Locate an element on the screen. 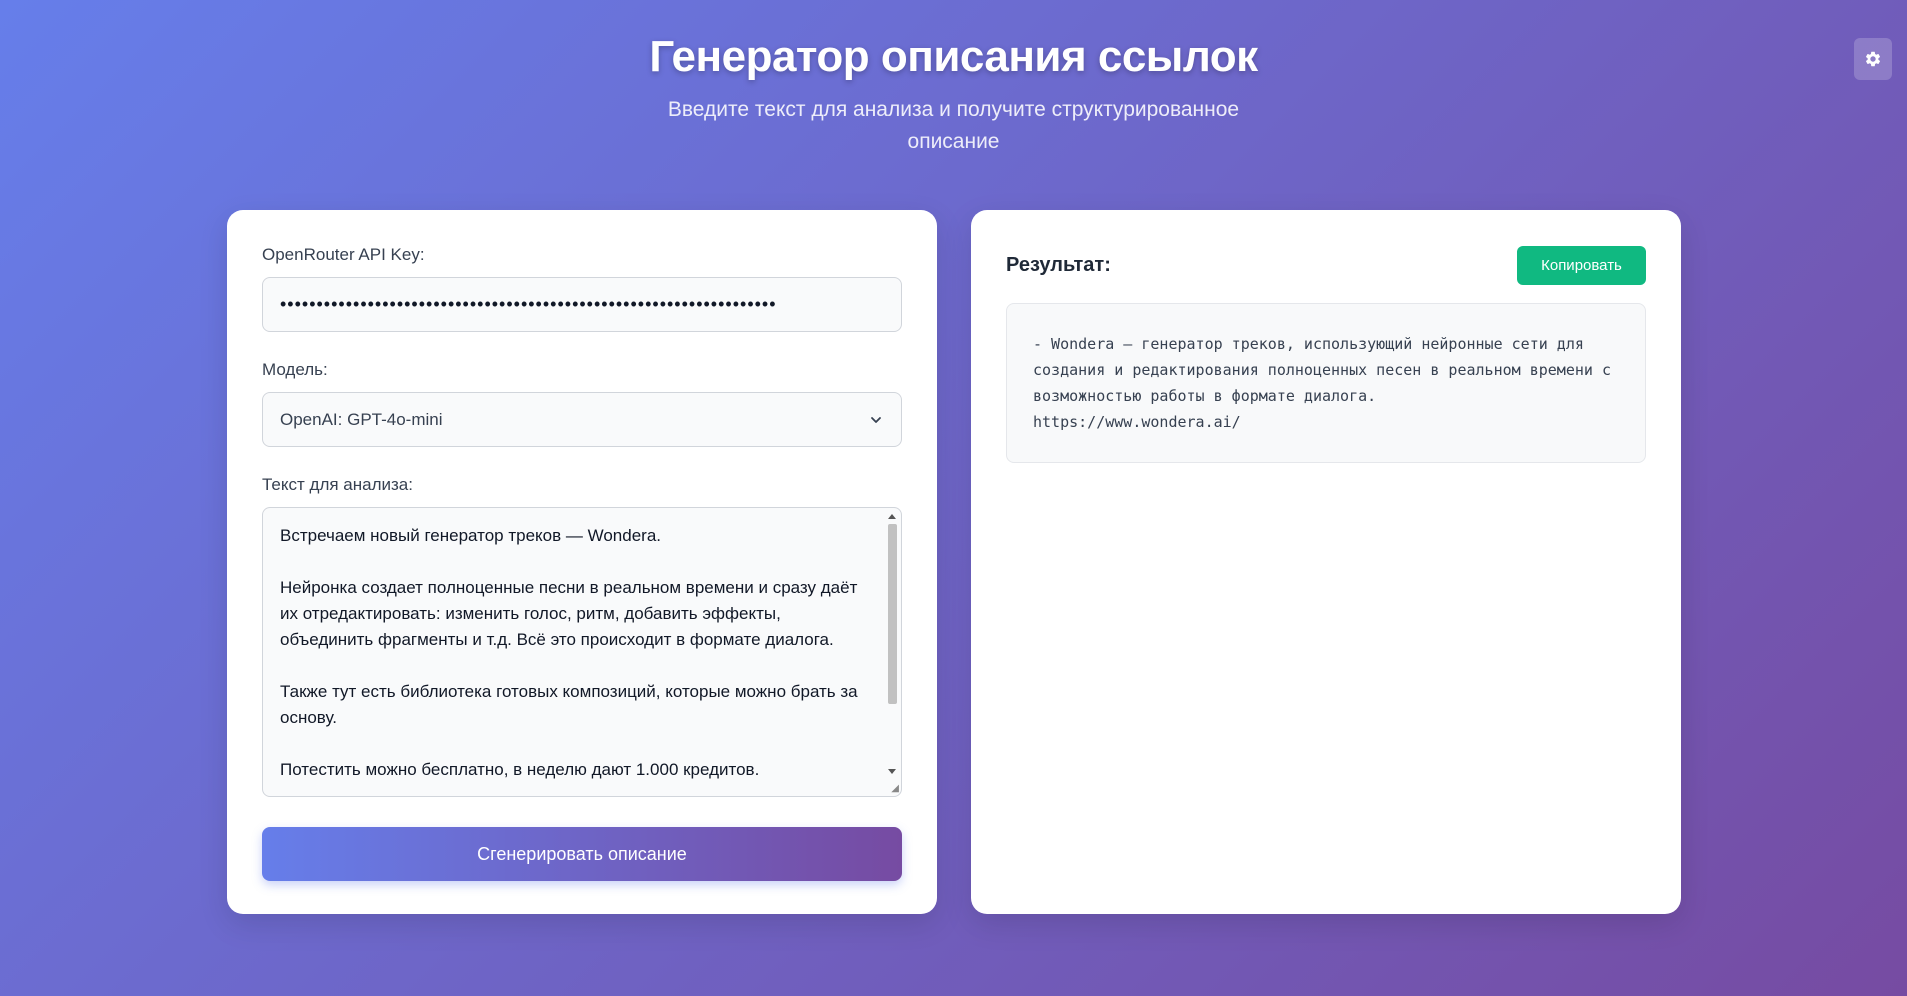  resize-handle-icon: ◢ is located at coordinates (895, 789).